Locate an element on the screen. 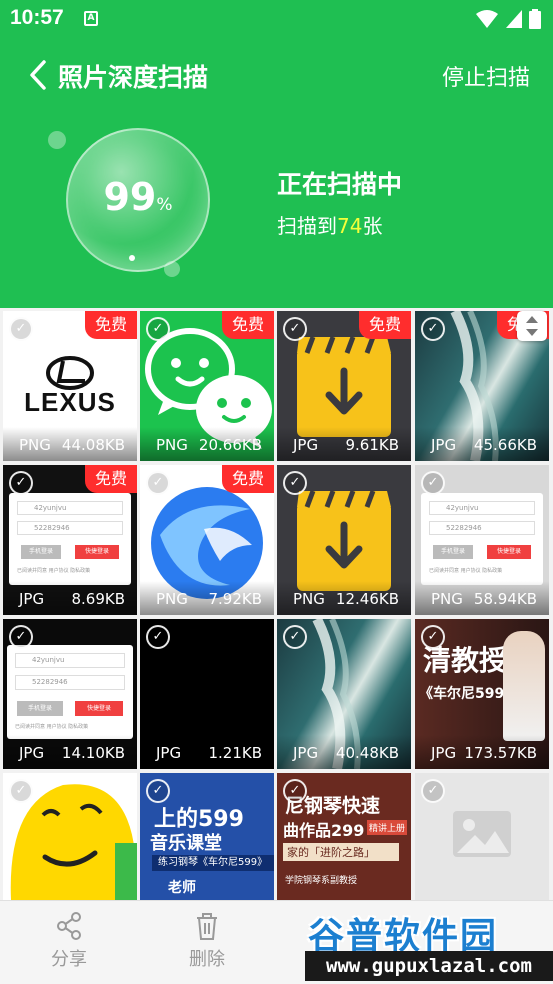 The height and width of the screenshot is (984, 553). lexus-wordmark: LEXUS is located at coordinates (70, 402).